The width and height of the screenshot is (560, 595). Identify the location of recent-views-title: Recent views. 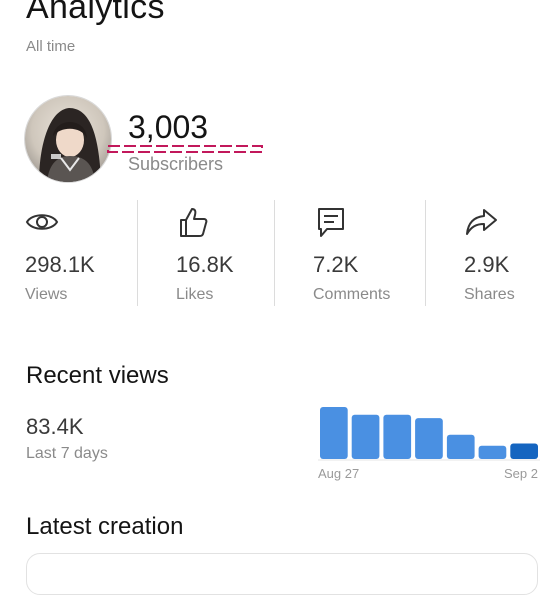
(97, 375).